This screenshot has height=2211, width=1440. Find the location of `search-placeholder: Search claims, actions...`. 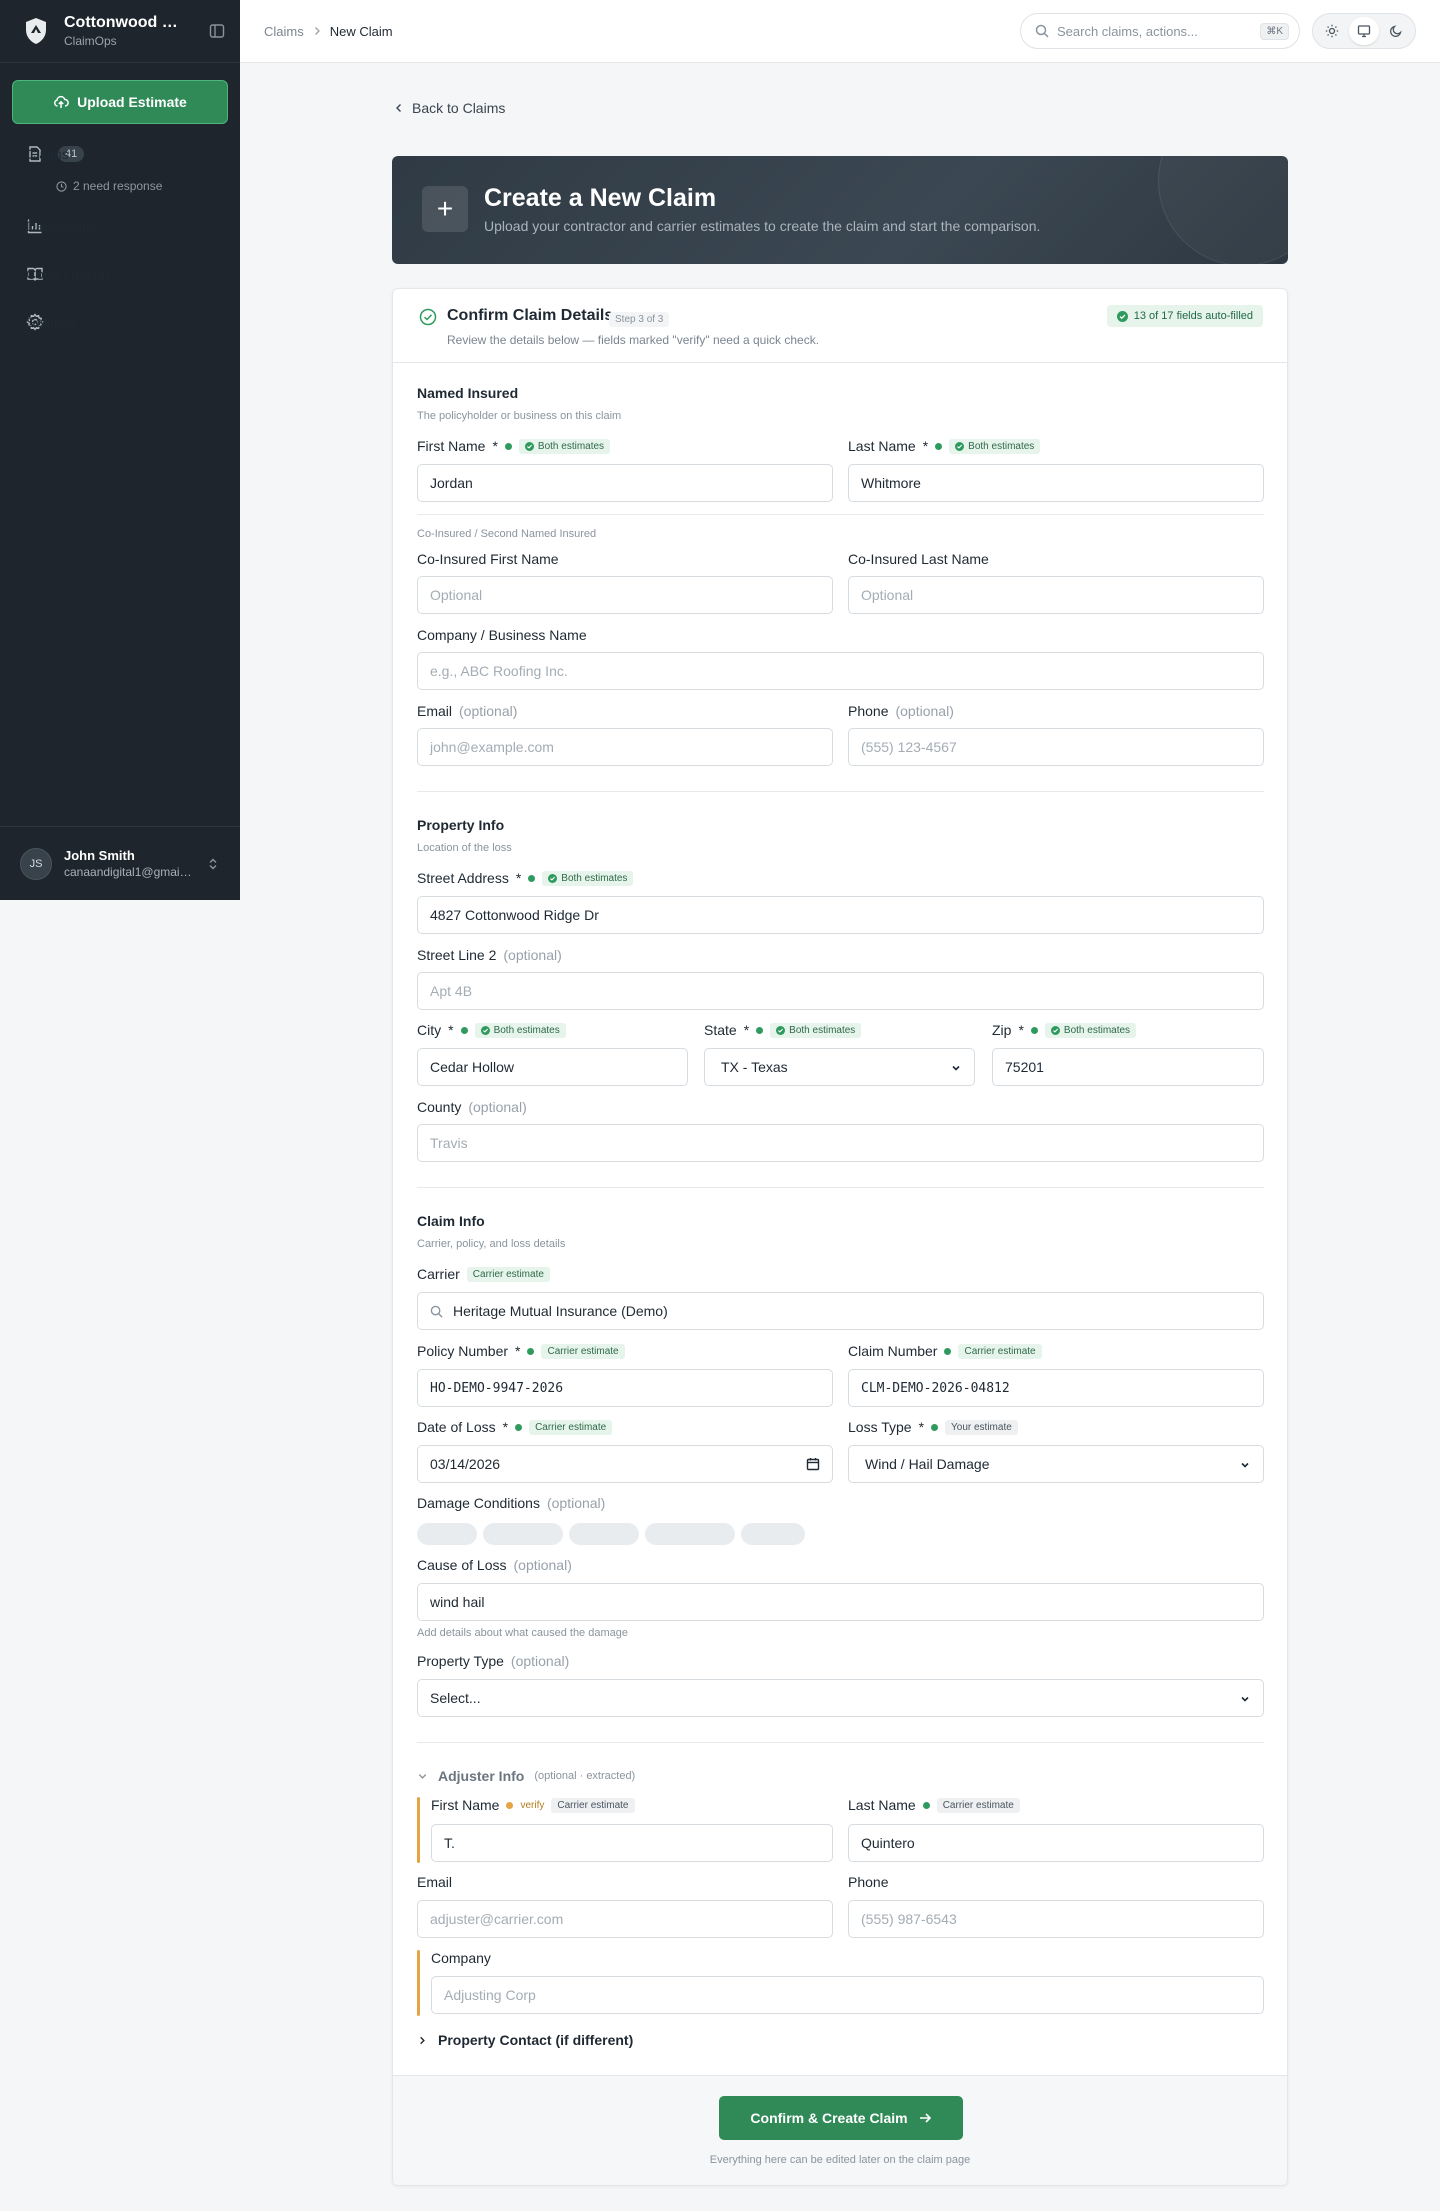

search-placeholder: Search claims, actions... is located at coordinates (1127, 31).